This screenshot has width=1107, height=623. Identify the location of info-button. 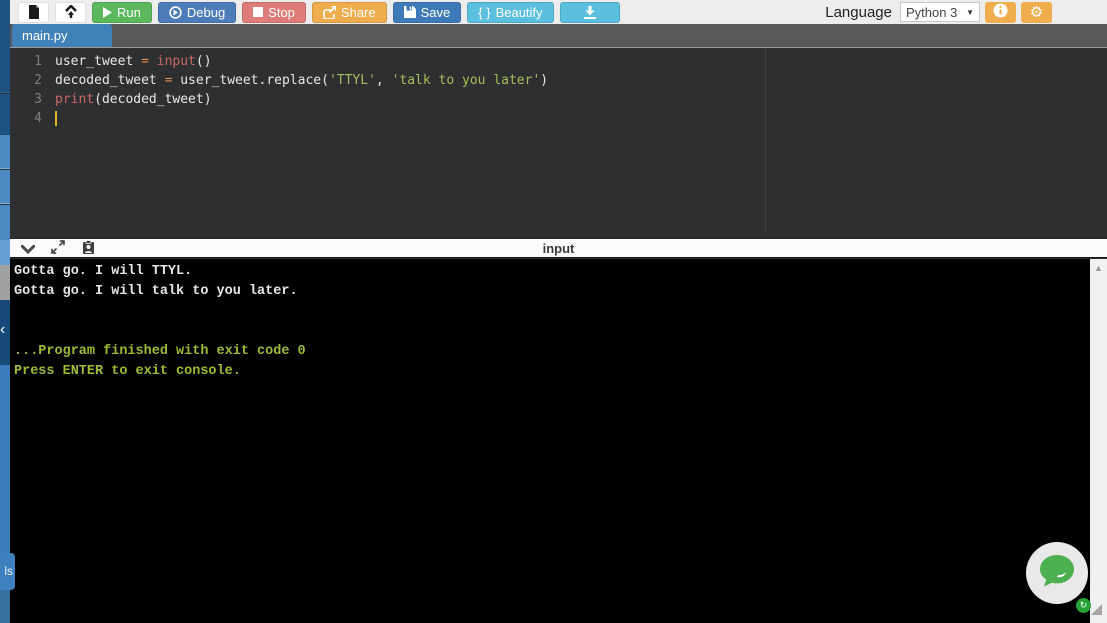
(1000, 12).